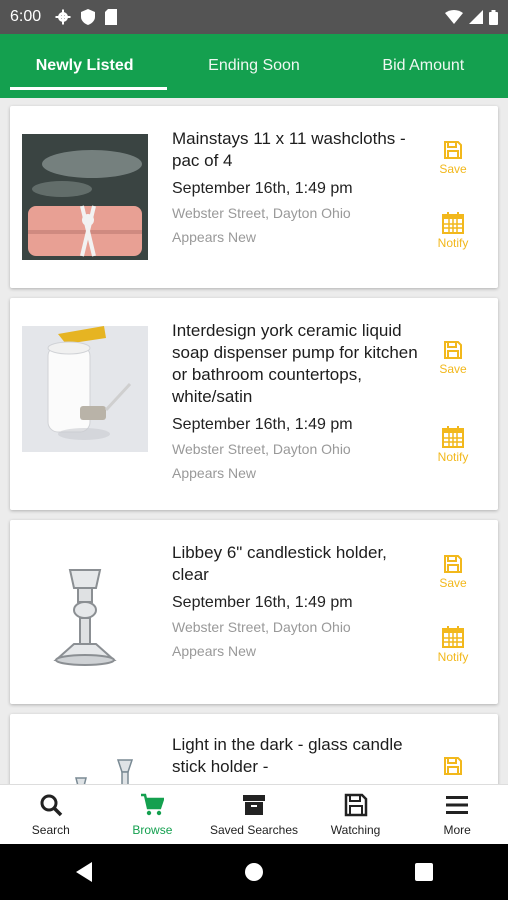 The height and width of the screenshot is (900, 508). What do you see at coordinates (476, 17) in the screenshot?
I see `signal-icon` at bounding box center [476, 17].